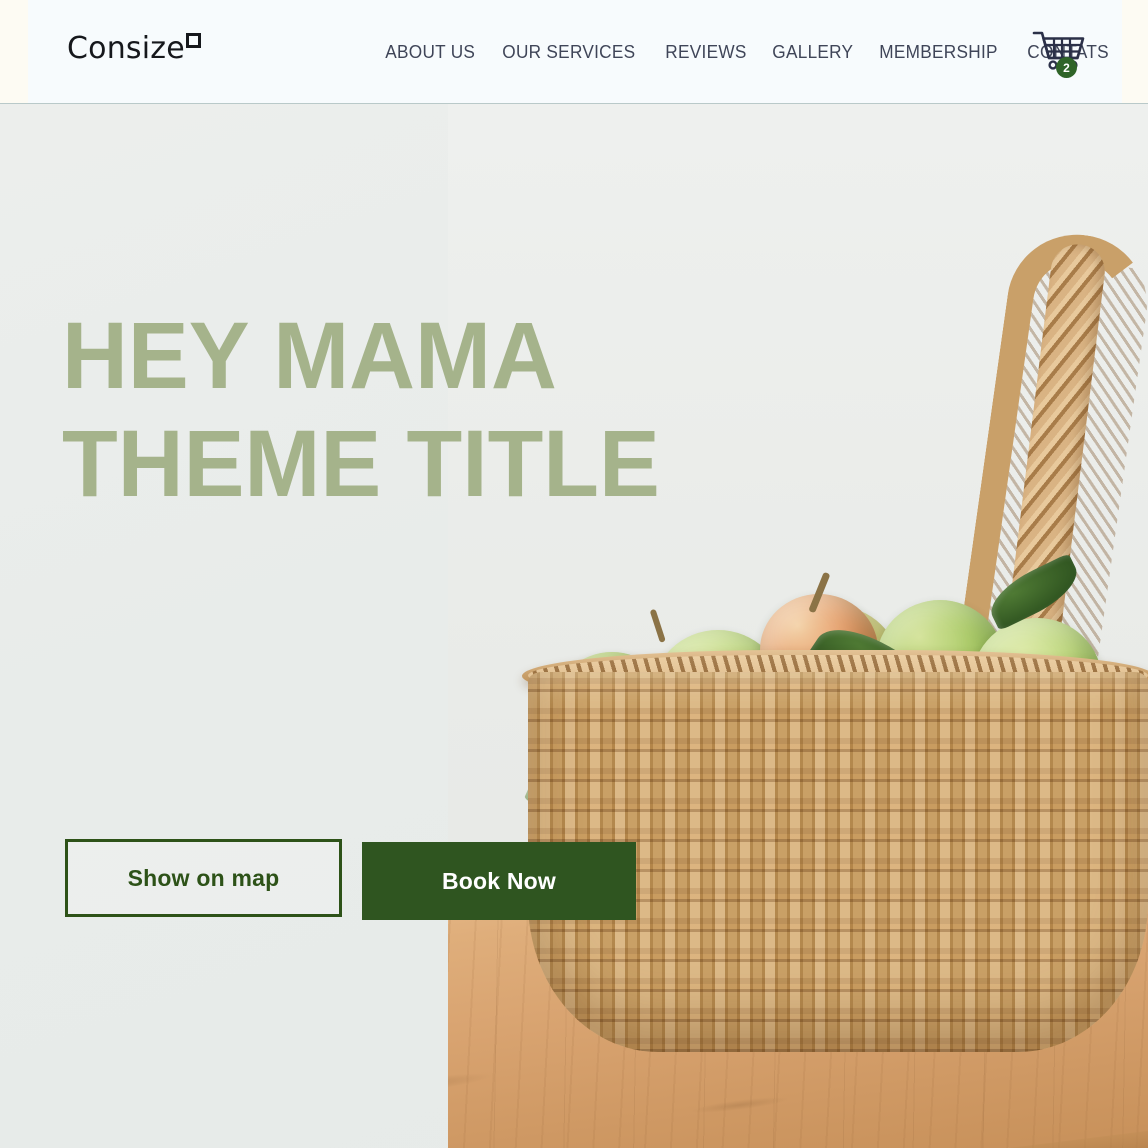  What do you see at coordinates (193, 40) in the screenshot?
I see `square-outline-icon` at bounding box center [193, 40].